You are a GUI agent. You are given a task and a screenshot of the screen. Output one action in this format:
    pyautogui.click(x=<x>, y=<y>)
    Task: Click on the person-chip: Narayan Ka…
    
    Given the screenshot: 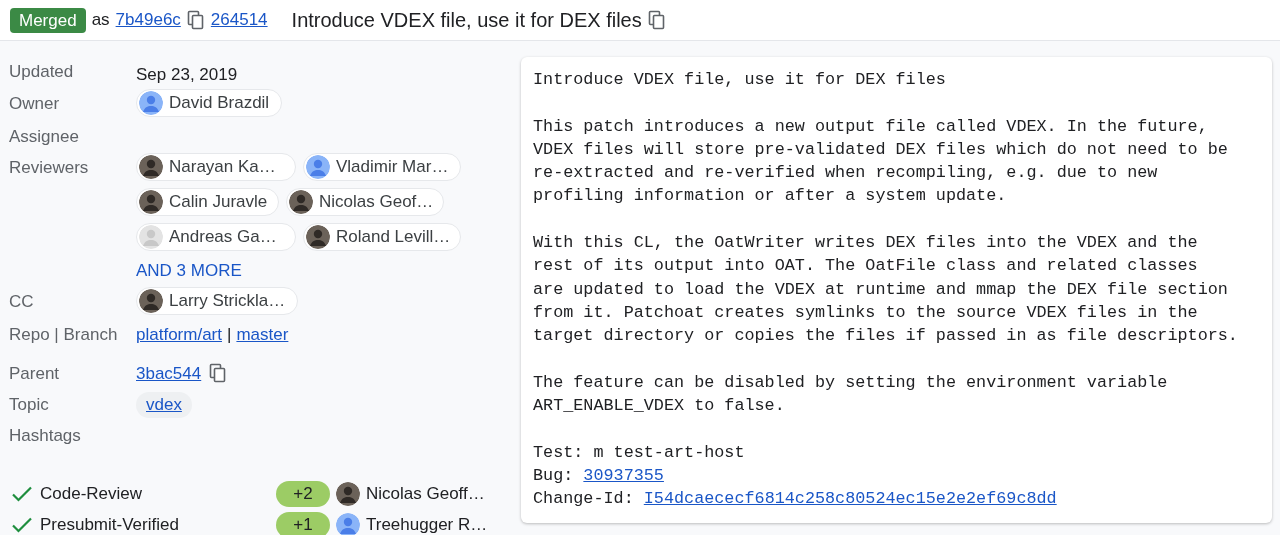 What is the action you would take?
    pyautogui.click(x=216, y=167)
    